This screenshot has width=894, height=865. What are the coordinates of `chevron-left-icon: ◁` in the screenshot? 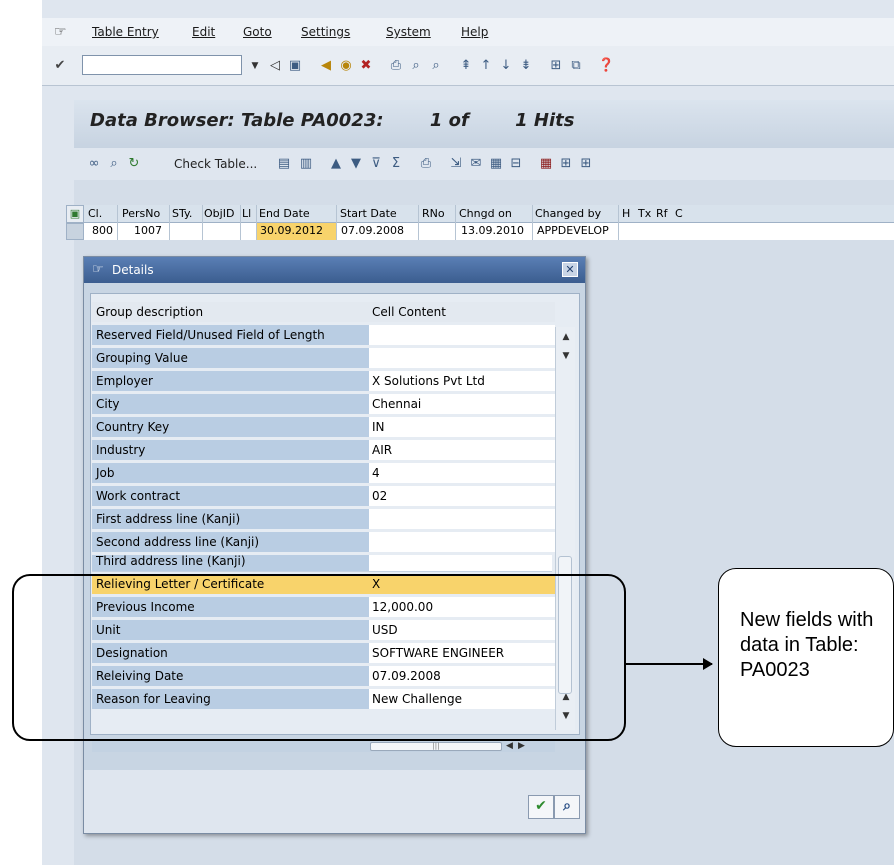 It's located at (275, 66).